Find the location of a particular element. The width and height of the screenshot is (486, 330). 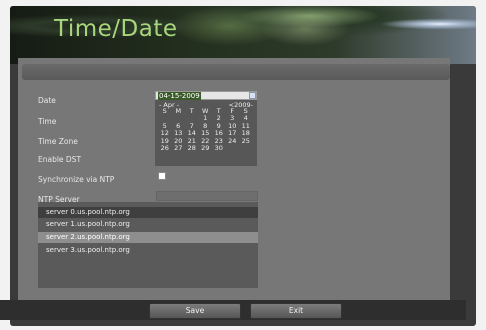

ntp-sync-checkbox is located at coordinates (162, 176).